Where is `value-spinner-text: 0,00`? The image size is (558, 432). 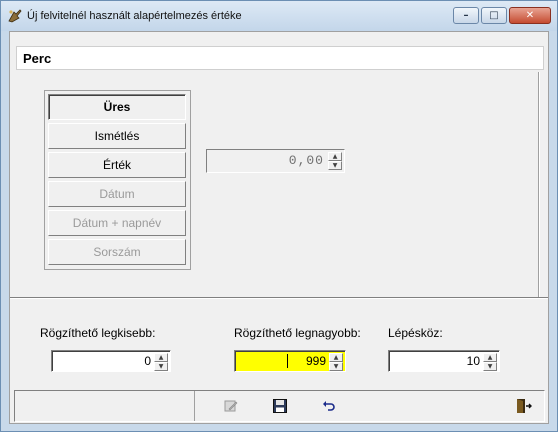 value-spinner-text: 0,00 is located at coordinates (306, 160).